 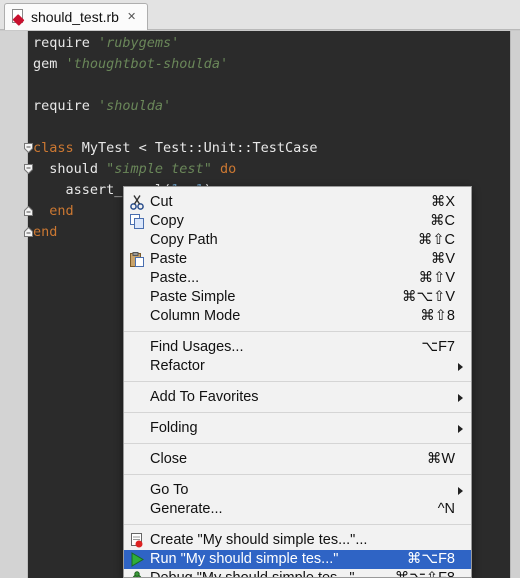 I want to click on close-tab-icon: ✕, so click(x=131, y=17).